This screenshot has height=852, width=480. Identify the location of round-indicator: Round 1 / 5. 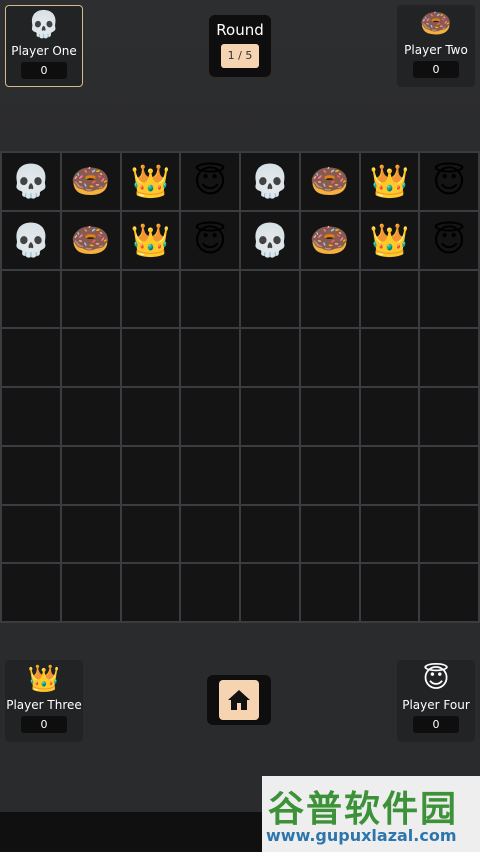
(240, 46).